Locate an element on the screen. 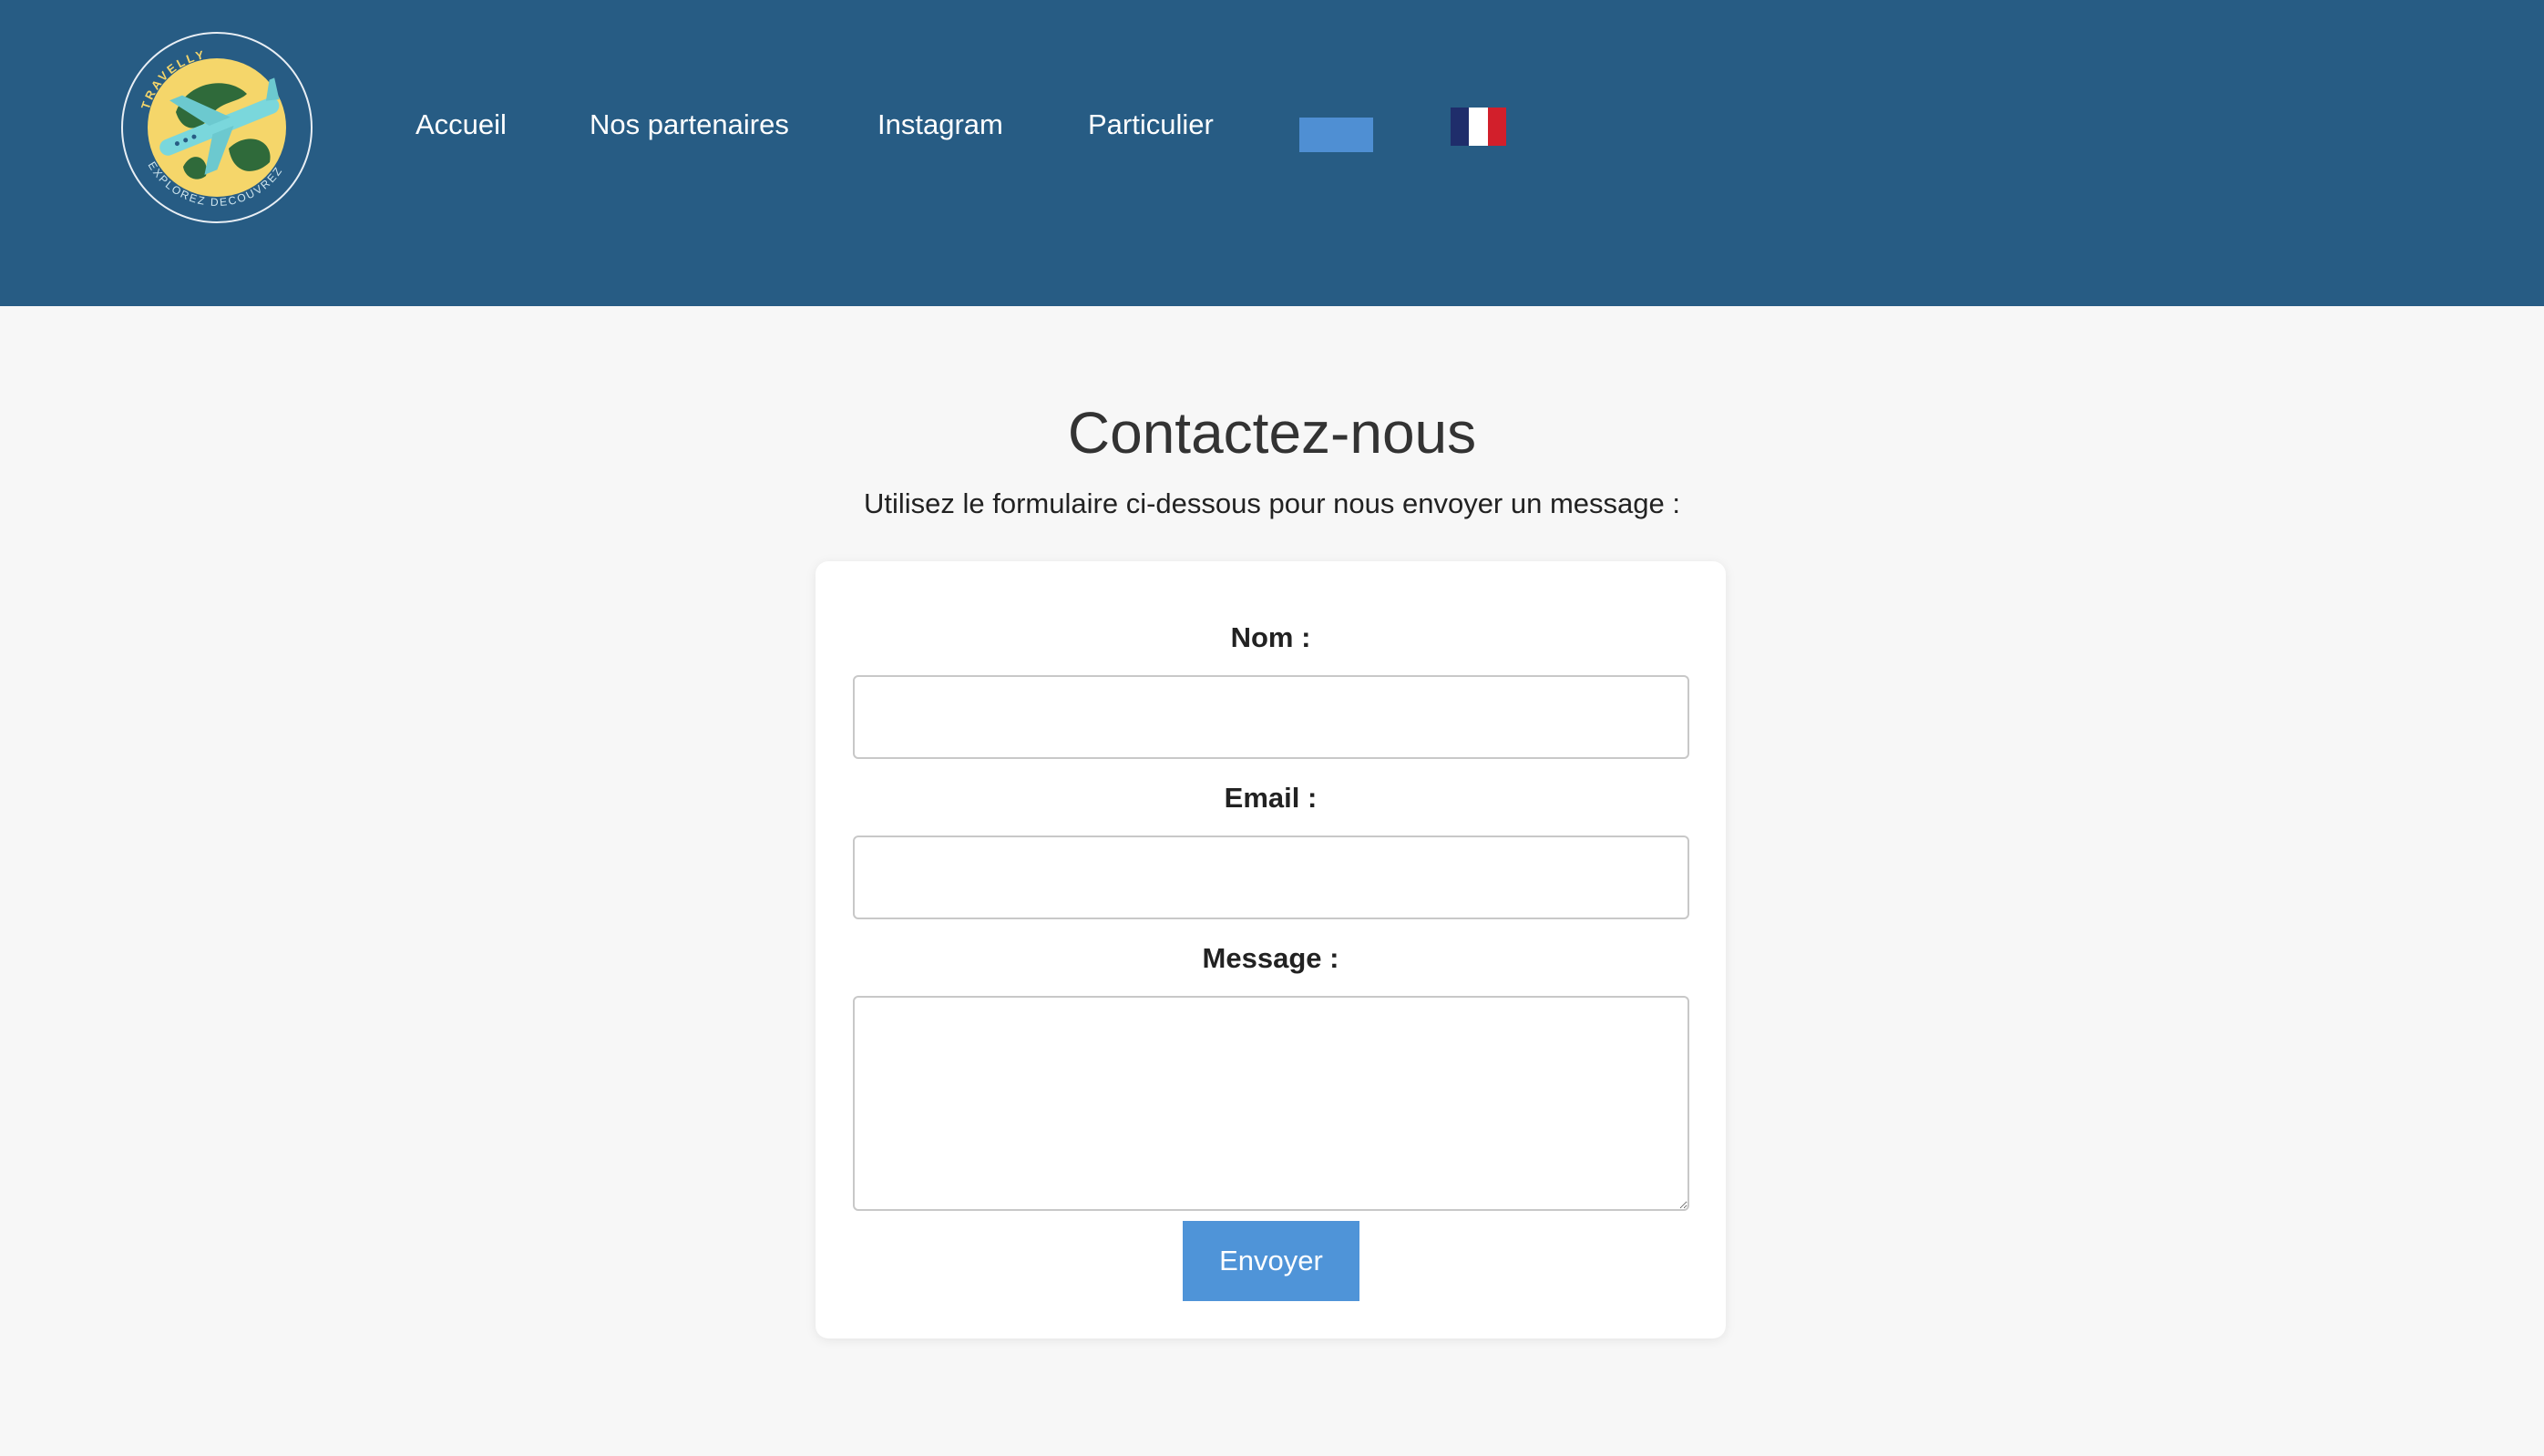  message-textarea is located at coordinates (1271, 1103).